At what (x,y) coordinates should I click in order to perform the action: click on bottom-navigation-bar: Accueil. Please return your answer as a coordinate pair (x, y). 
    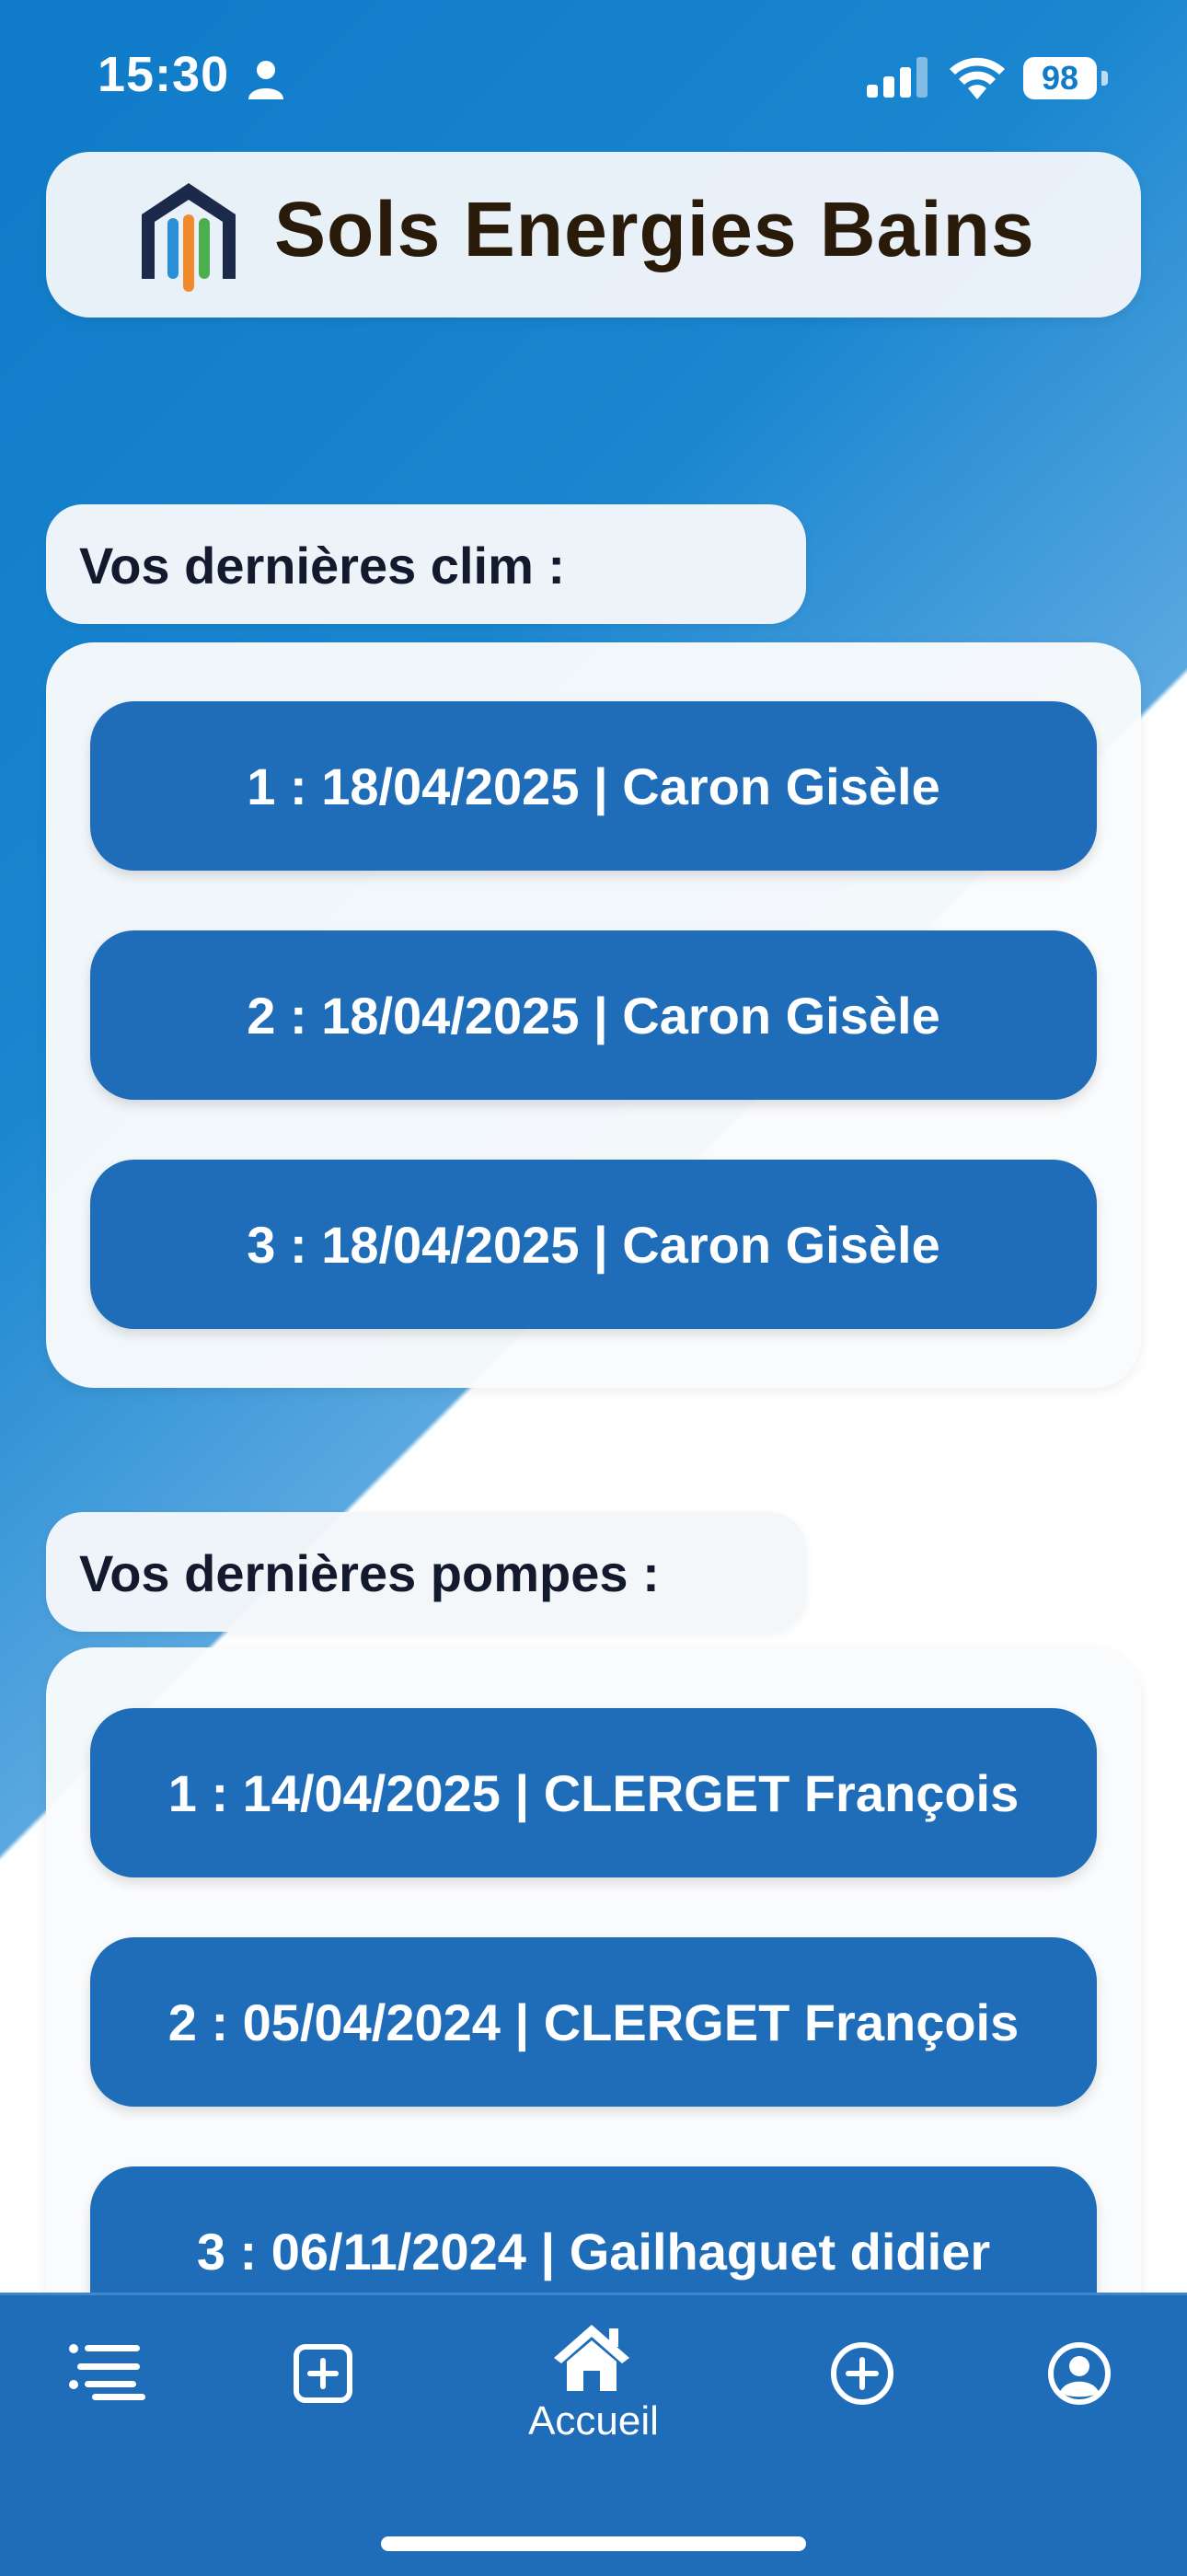
    Looking at the image, I should click on (593, 2434).